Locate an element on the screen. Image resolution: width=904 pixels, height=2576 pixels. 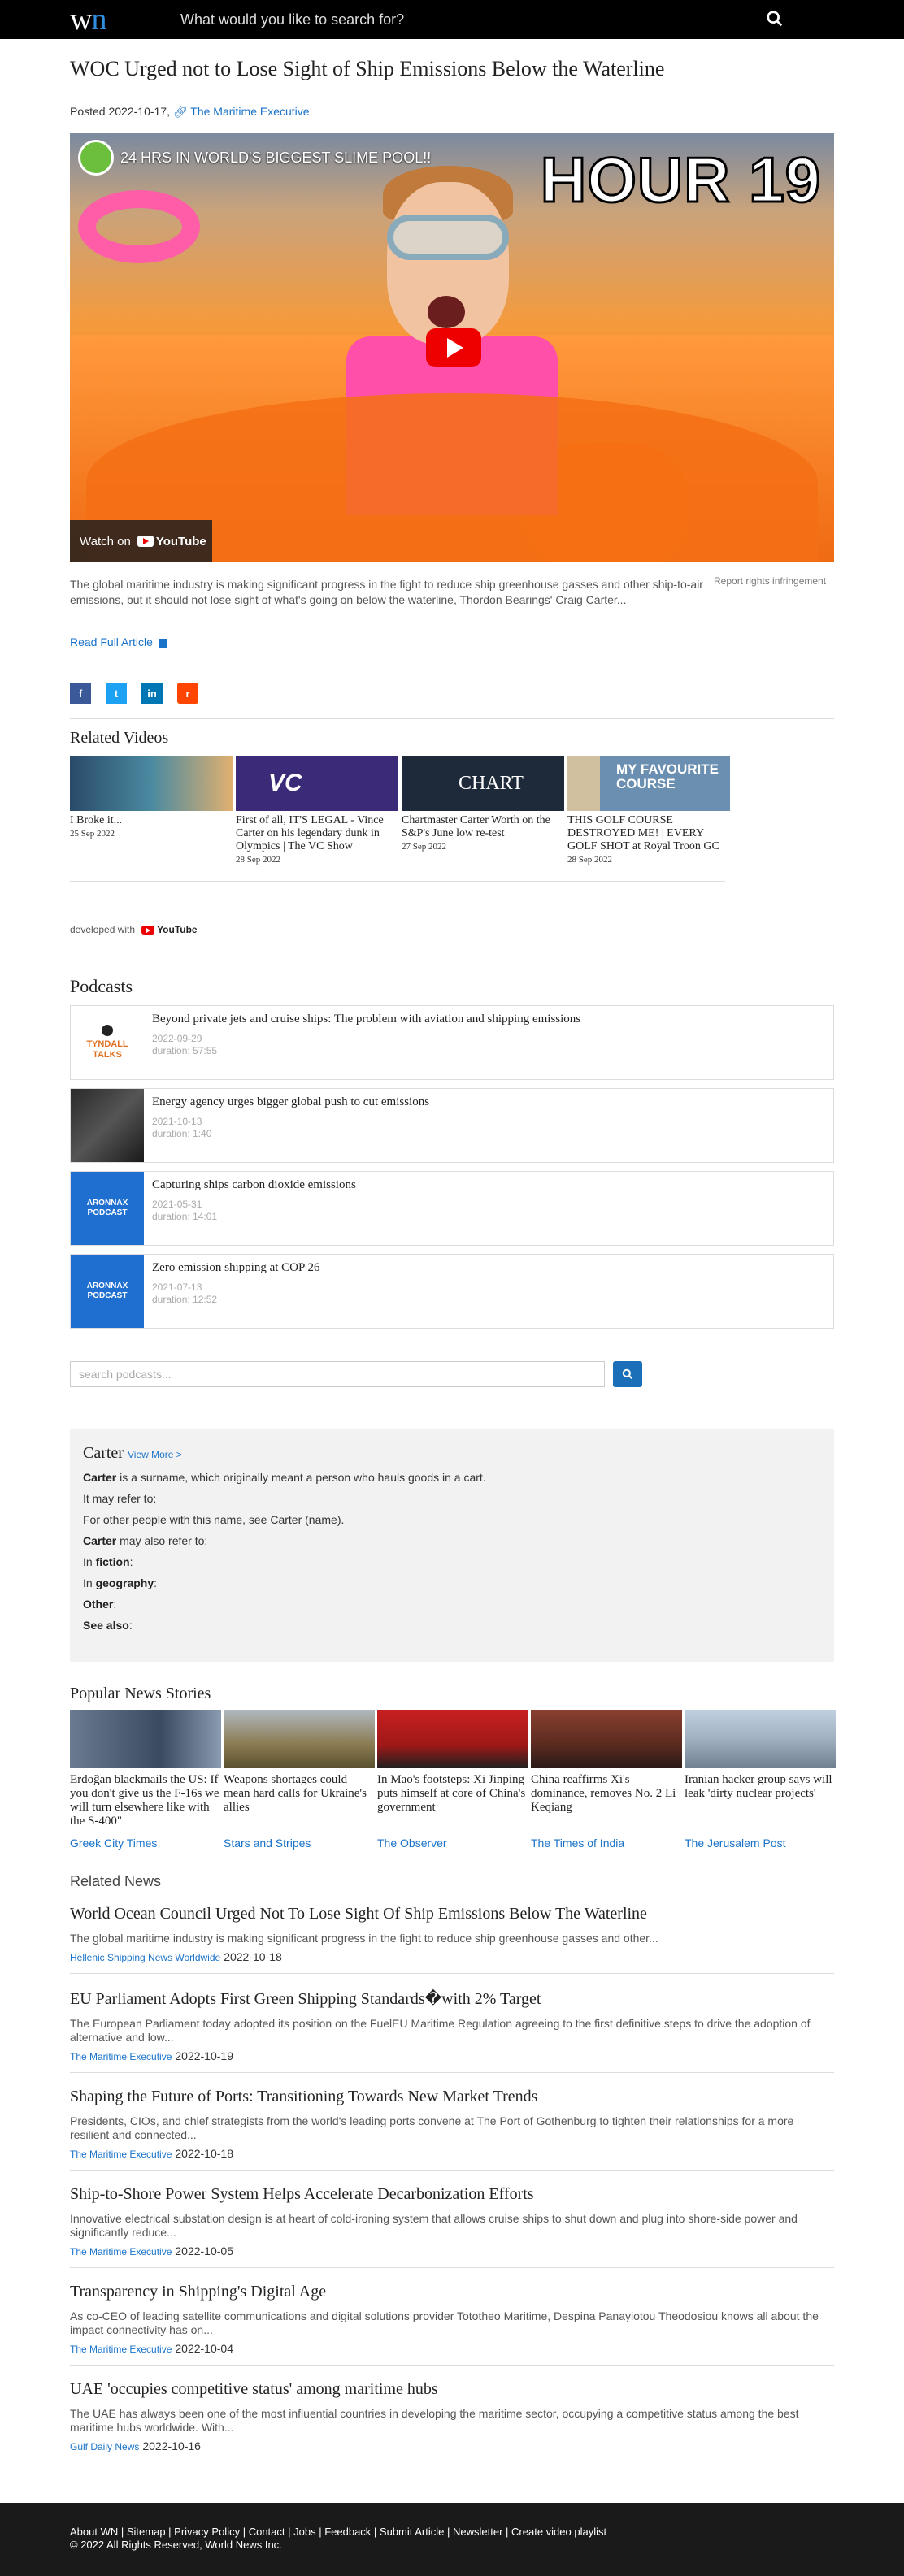
video-thumbnail: CHART is located at coordinates (483, 783).